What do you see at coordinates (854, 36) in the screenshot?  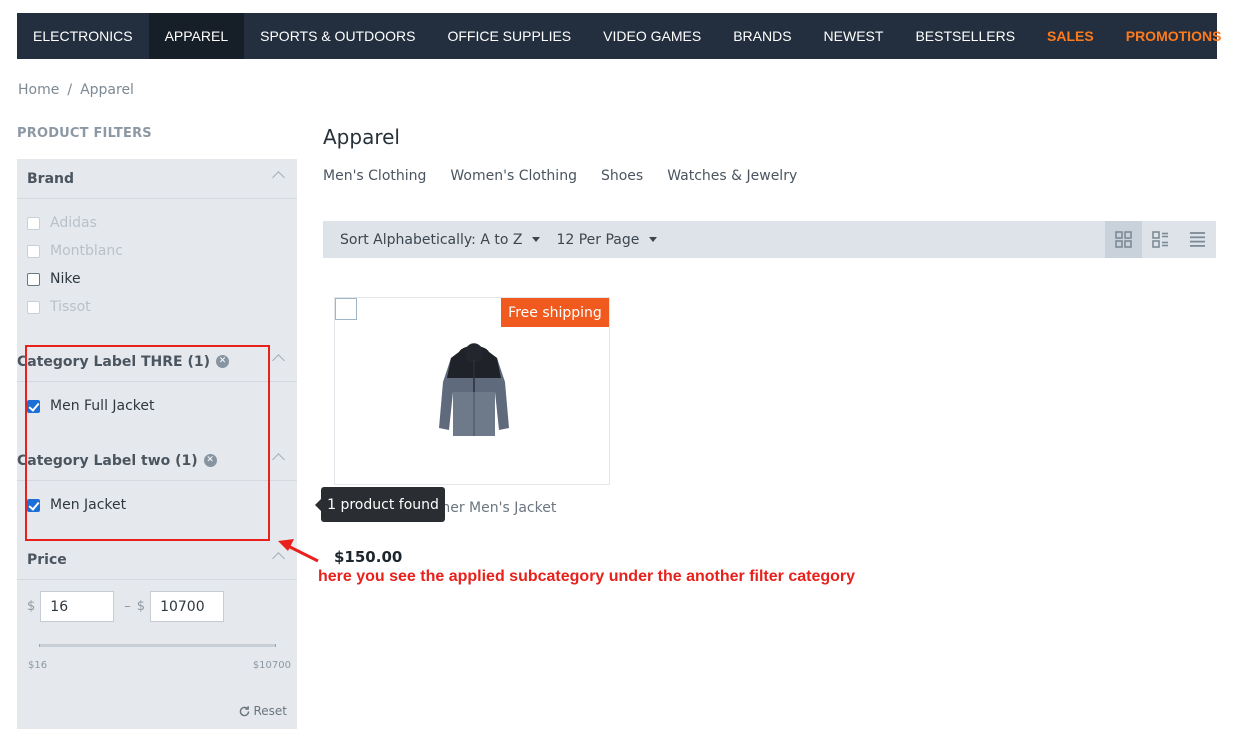 I see `nav-item-newest: NEWEST` at bounding box center [854, 36].